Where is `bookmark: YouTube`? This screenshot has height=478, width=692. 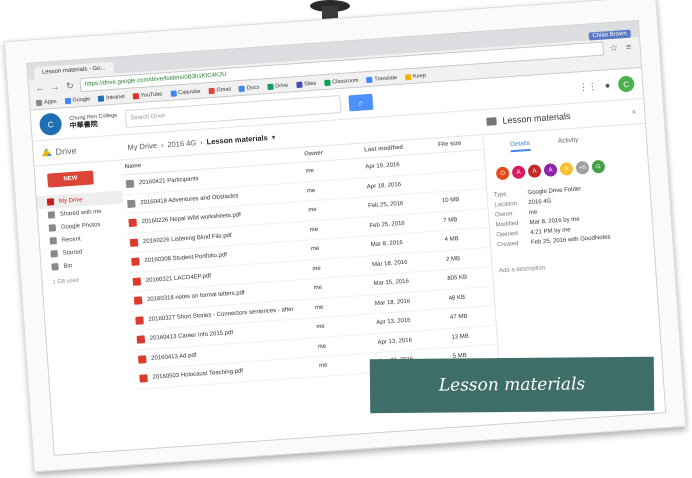
bookmark: YouTube is located at coordinates (147, 95).